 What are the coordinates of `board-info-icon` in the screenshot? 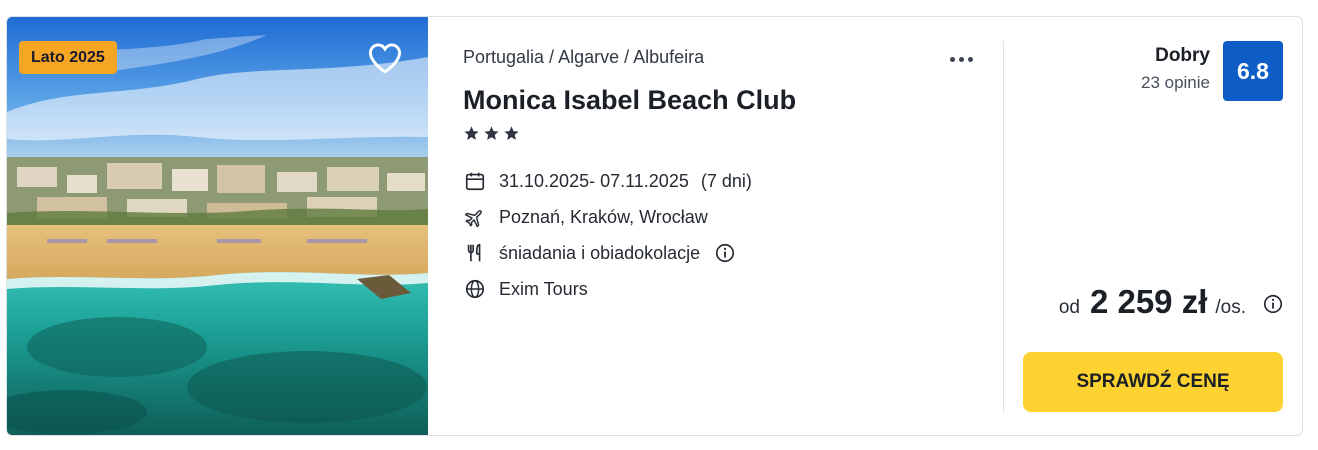 It's located at (725, 253).